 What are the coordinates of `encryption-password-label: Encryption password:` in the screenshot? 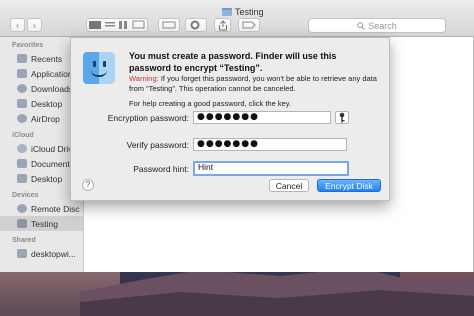 It's located at (148, 118).